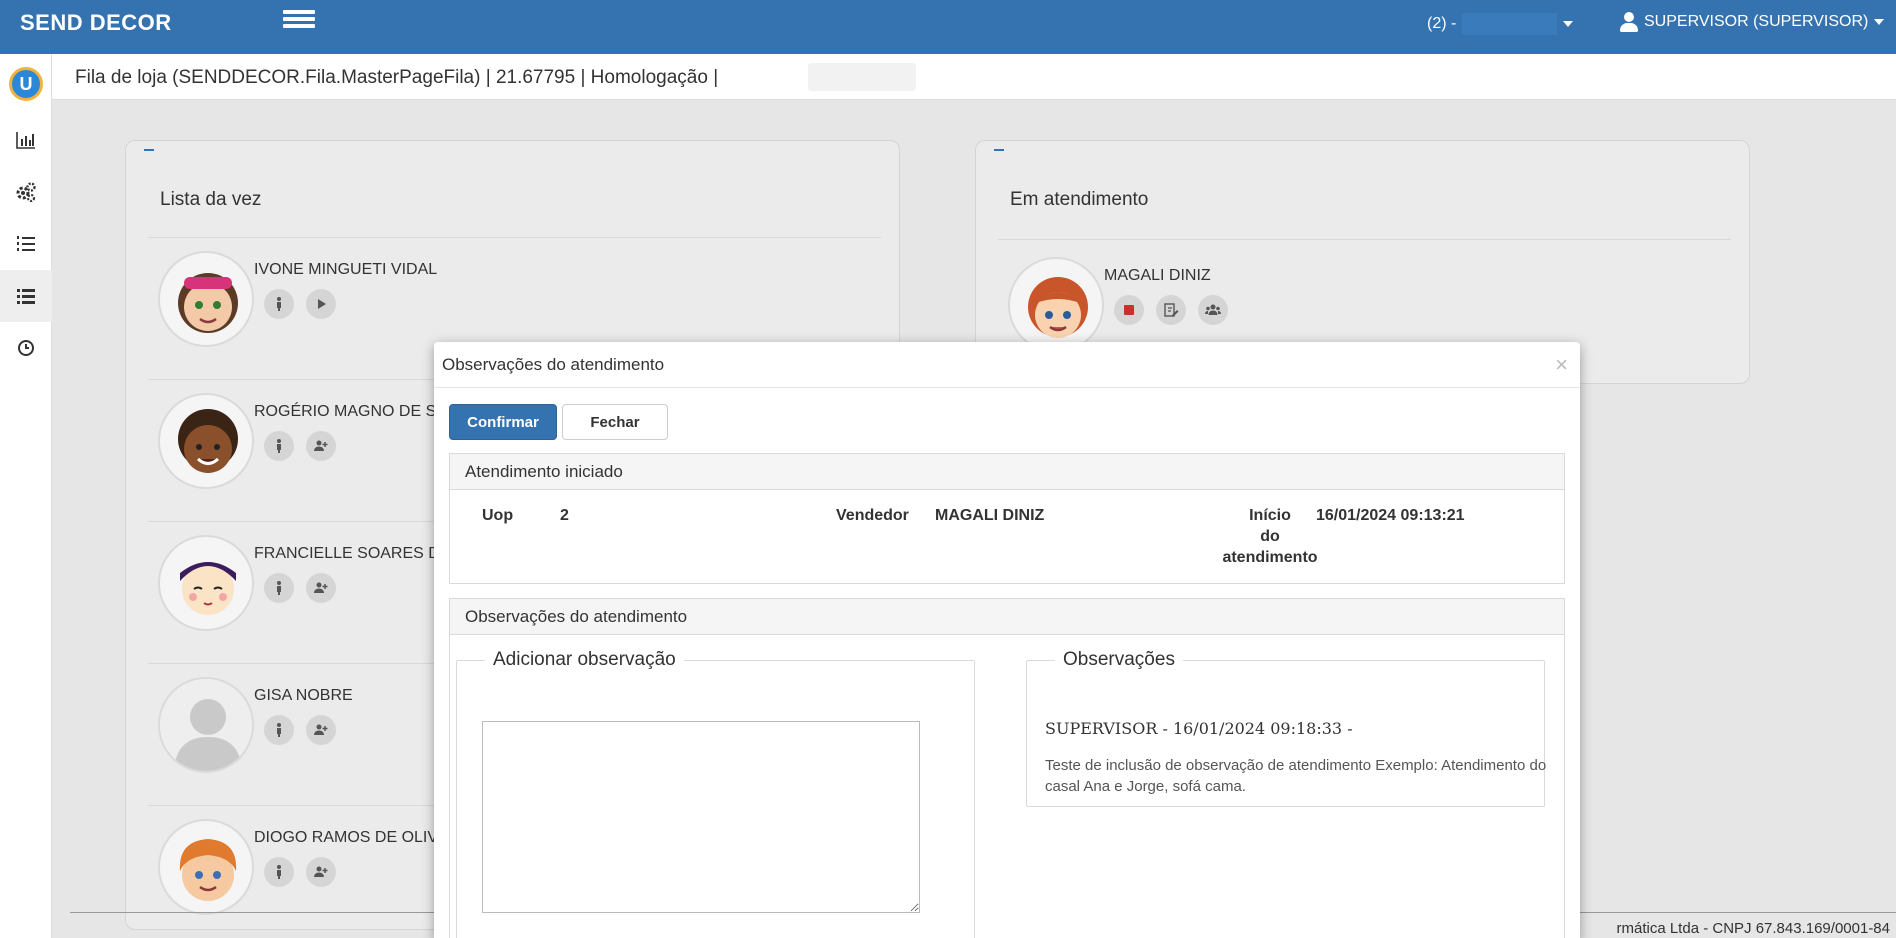 The height and width of the screenshot is (938, 1896). Describe the element at coordinates (299, 22) in the screenshot. I see `hamburger-menu-icon` at that location.